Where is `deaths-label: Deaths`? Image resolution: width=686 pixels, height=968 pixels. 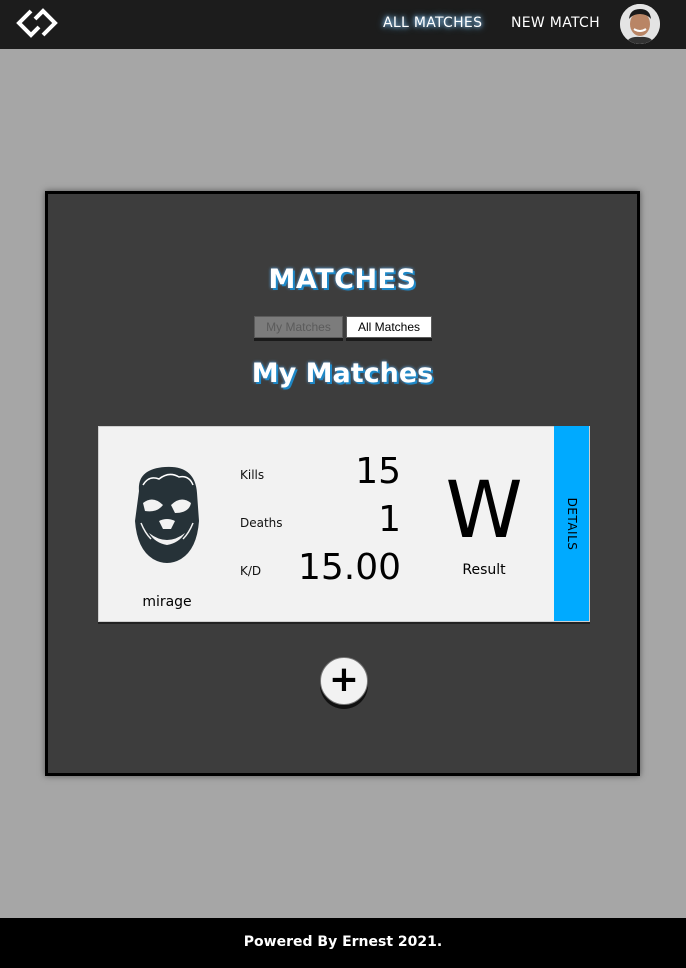 deaths-label: Deaths is located at coordinates (261, 523).